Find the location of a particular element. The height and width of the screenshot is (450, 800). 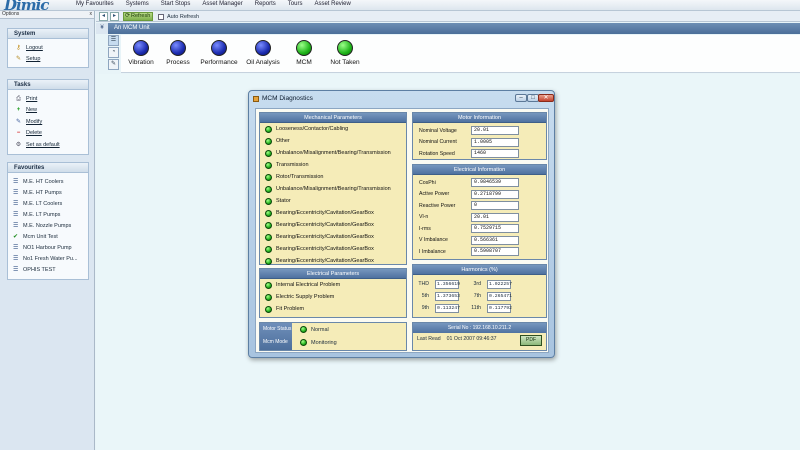

field-value: 0.566361 is located at coordinates (495, 240).